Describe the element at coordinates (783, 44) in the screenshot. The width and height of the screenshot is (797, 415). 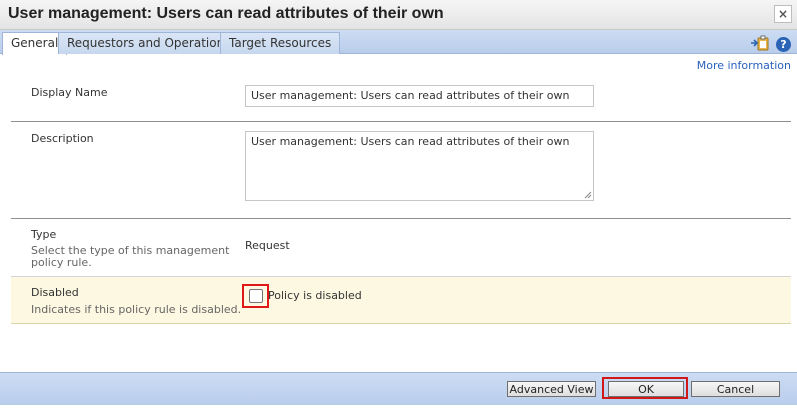
I see `help-icon: ?` at that location.